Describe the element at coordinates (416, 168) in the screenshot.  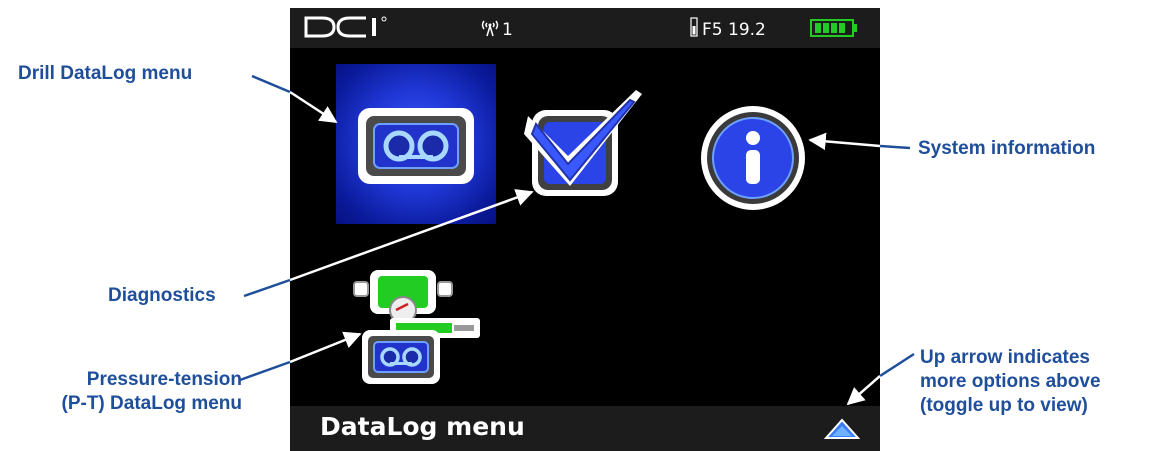
I see `drill-datalog-icon` at that location.